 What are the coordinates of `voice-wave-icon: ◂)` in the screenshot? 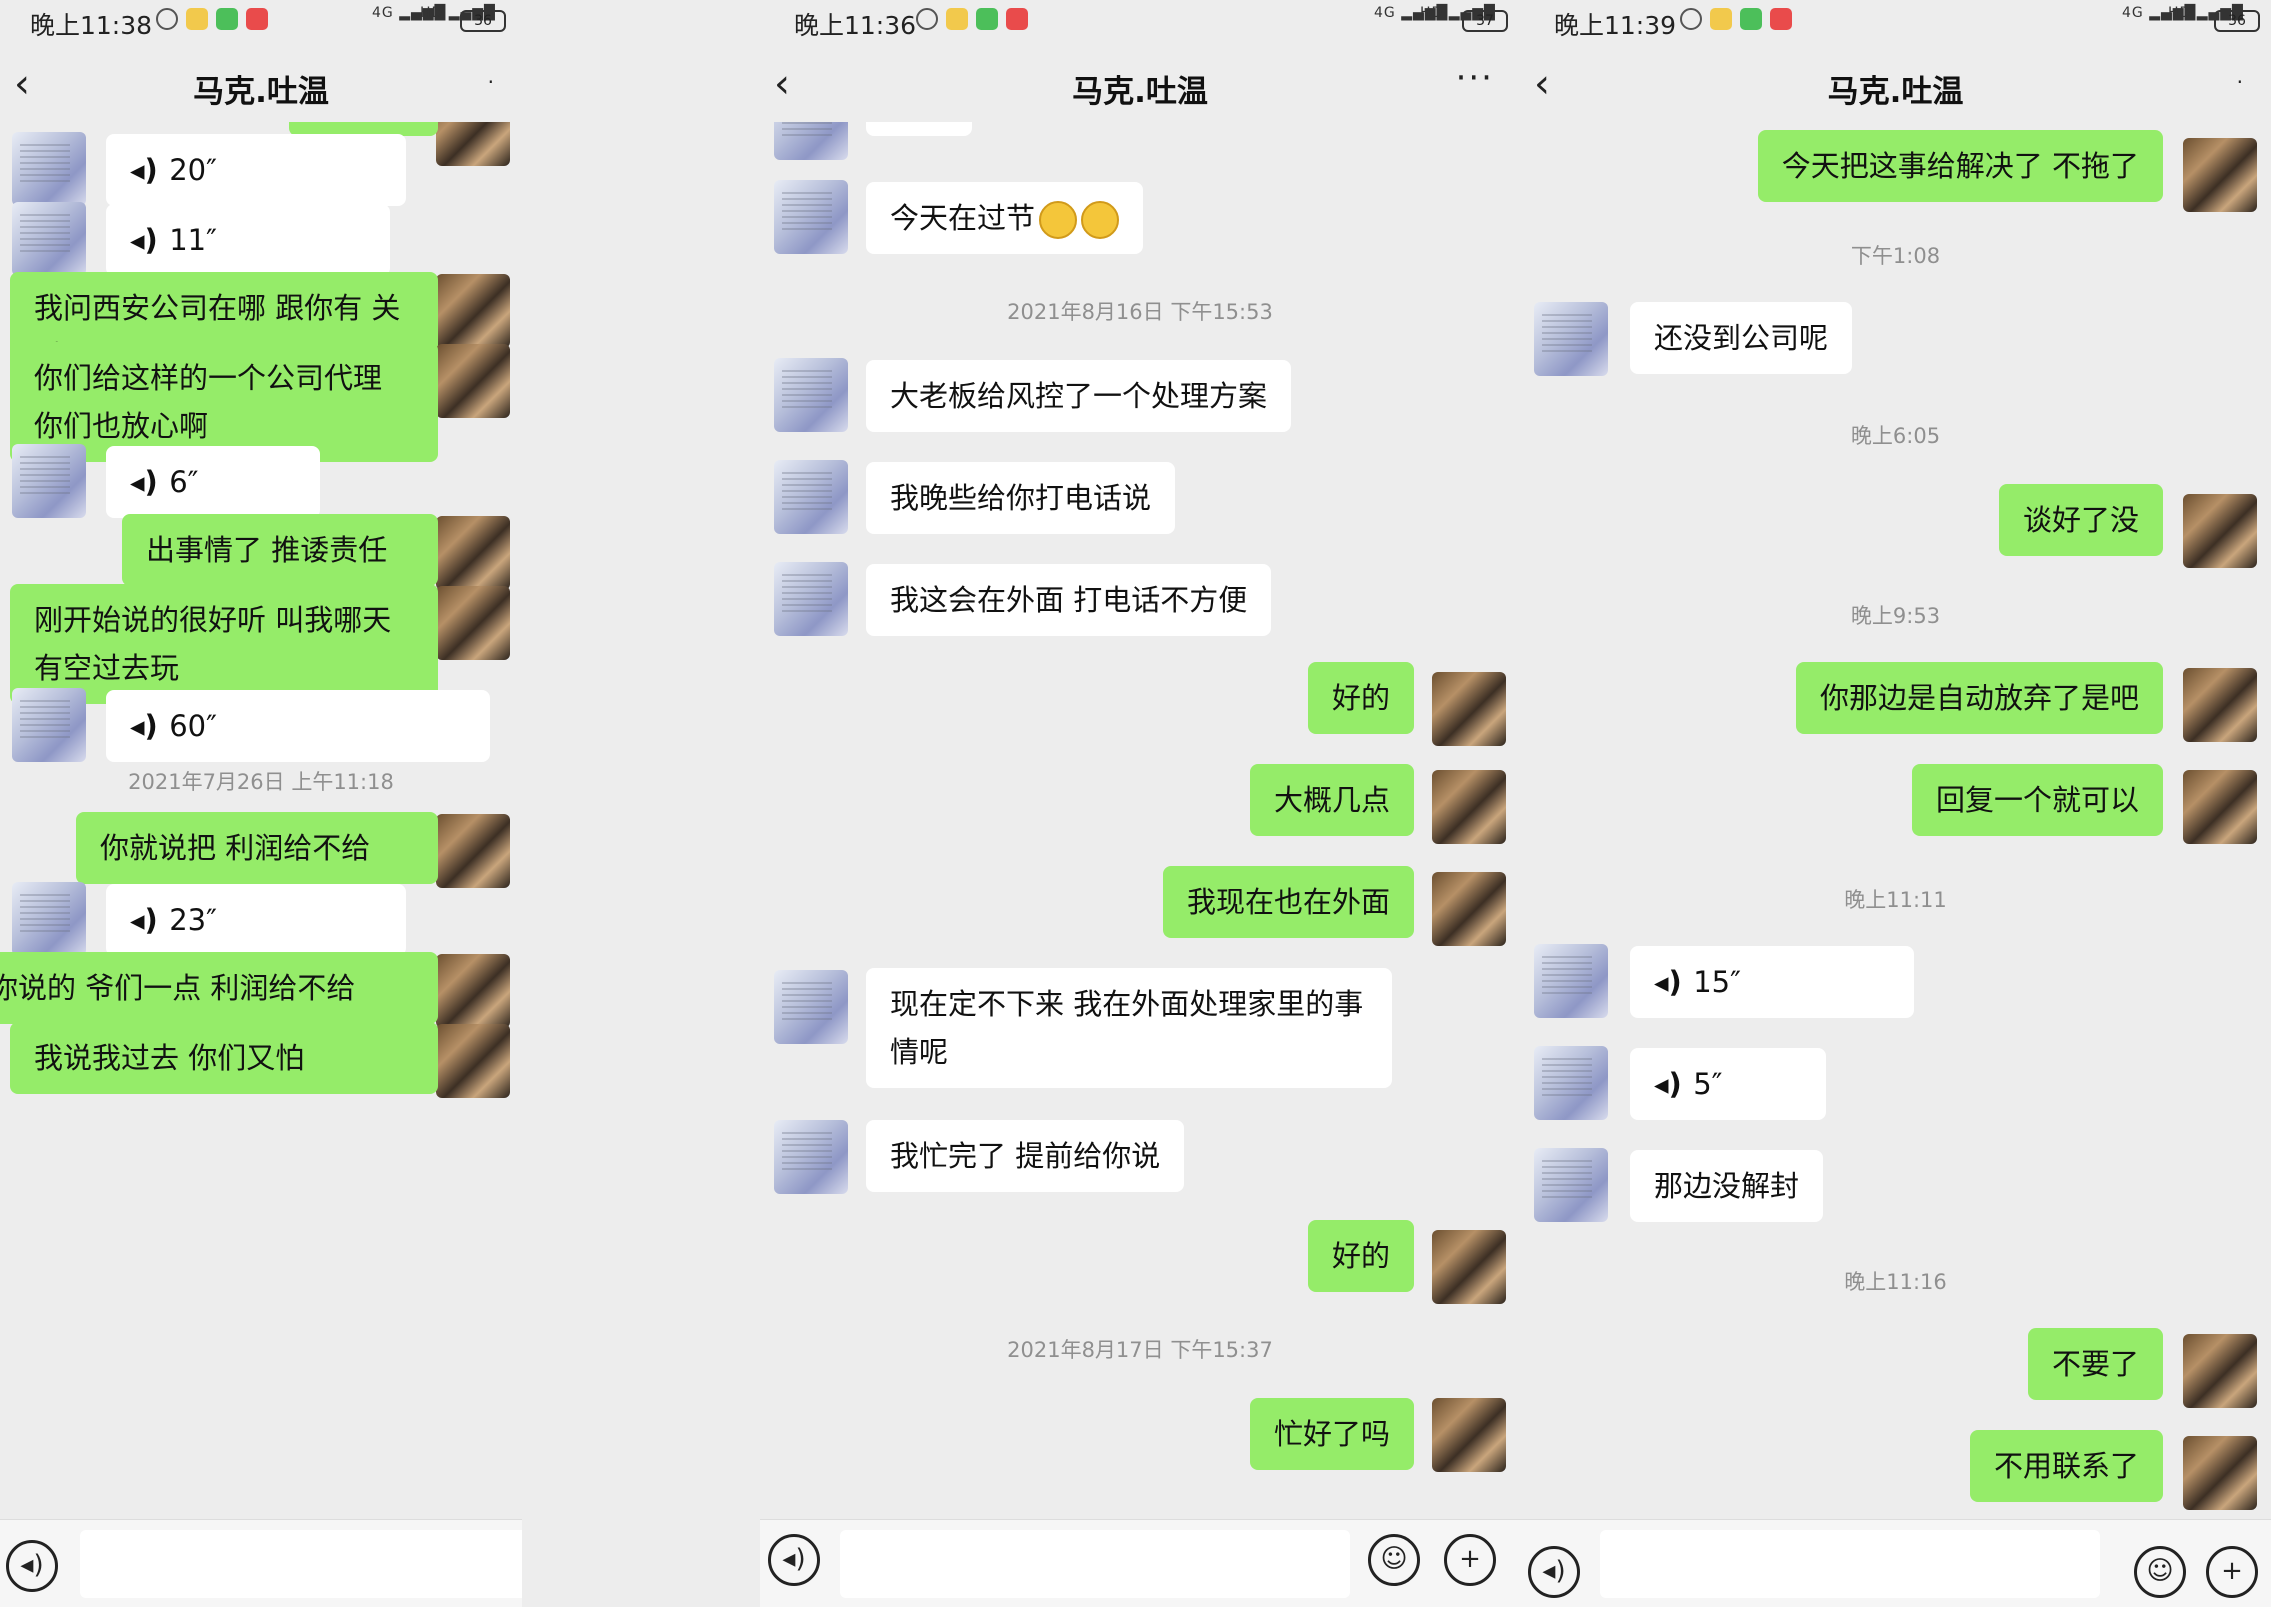 It's located at (144, 240).